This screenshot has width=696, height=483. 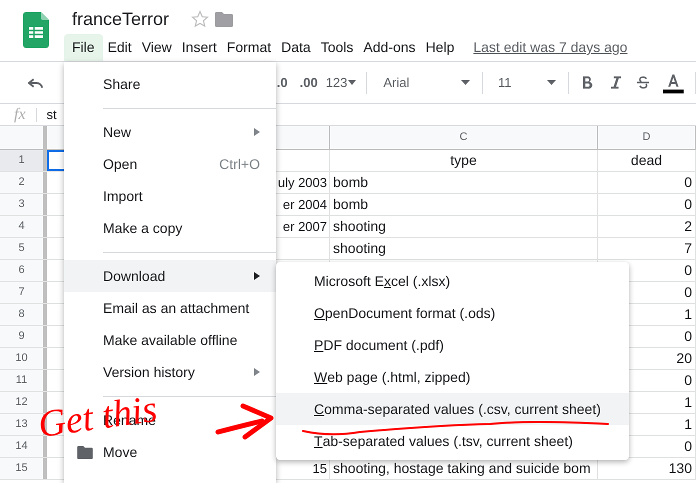 What do you see at coordinates (83, 47) in the screenshot?
I see `menu-item: File` at bounding box center [83, 47].